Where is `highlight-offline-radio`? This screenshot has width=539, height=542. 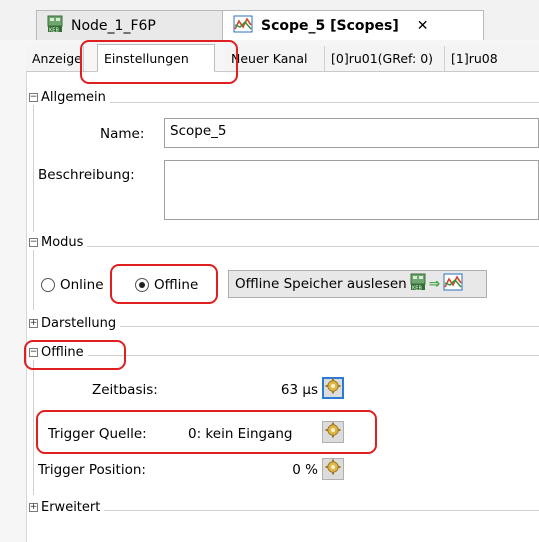
highlight-offline-radio is located at coordinates (164, 284).